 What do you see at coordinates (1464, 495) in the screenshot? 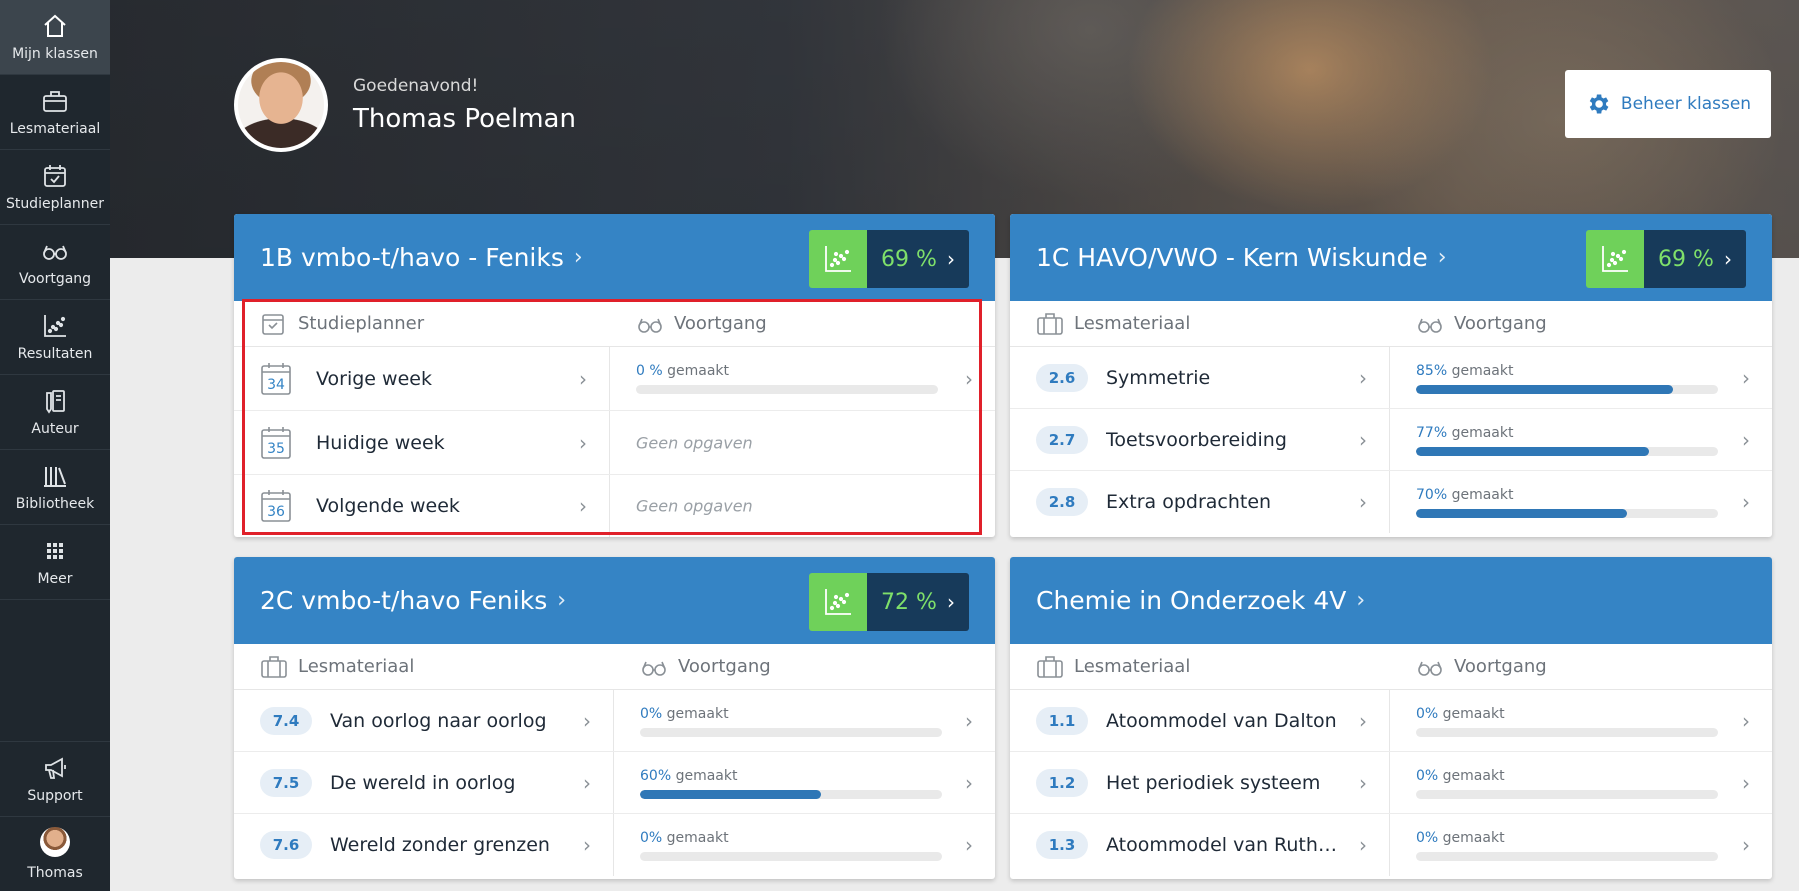
I see `progress-label: 70% gemaakt` at bounding box center [1464, 495].